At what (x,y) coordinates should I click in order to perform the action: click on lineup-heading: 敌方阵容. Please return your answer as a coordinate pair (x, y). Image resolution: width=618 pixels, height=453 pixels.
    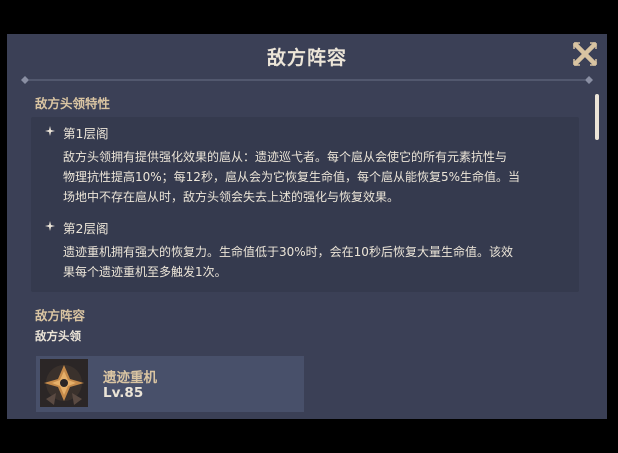
    Looking at the image, I should click on (60, 315).